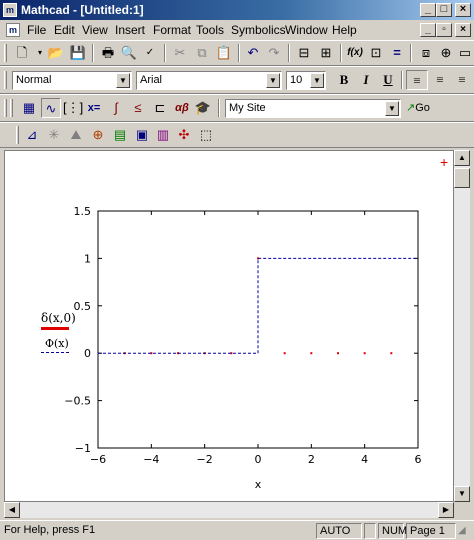 This screenshot has width=474, height=540. I want to click on open-folder-icon: 📂, so click(56, 53).